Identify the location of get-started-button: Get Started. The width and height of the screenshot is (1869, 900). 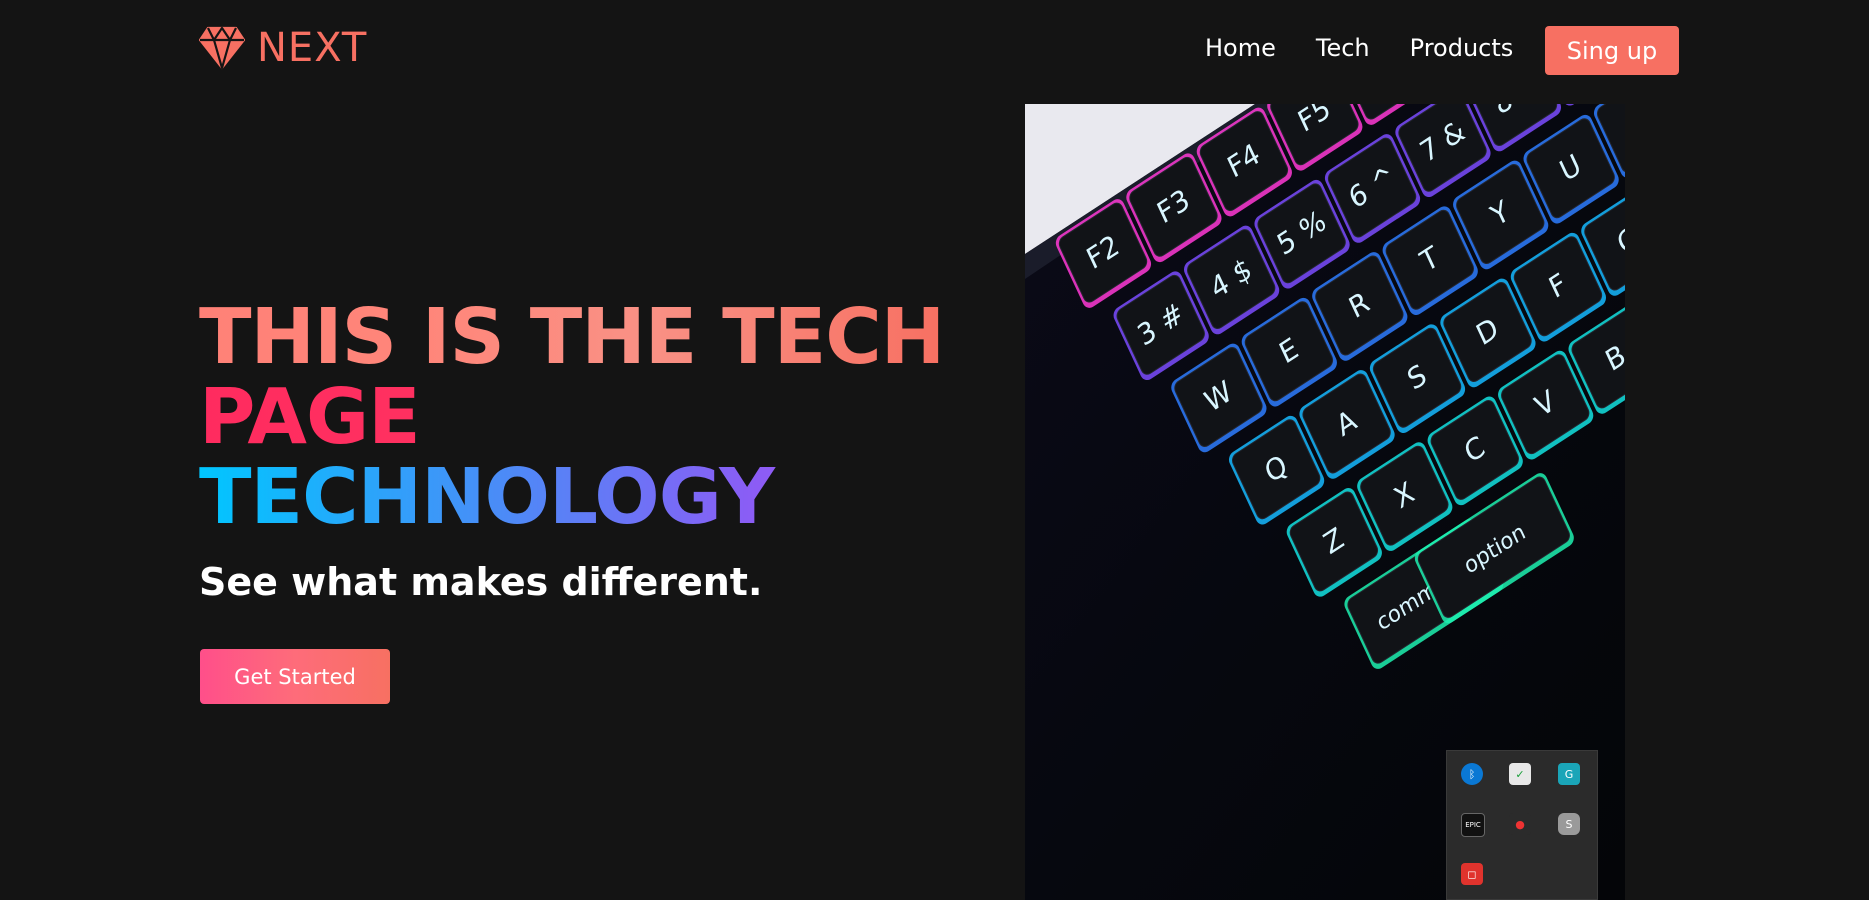
(295, 676).